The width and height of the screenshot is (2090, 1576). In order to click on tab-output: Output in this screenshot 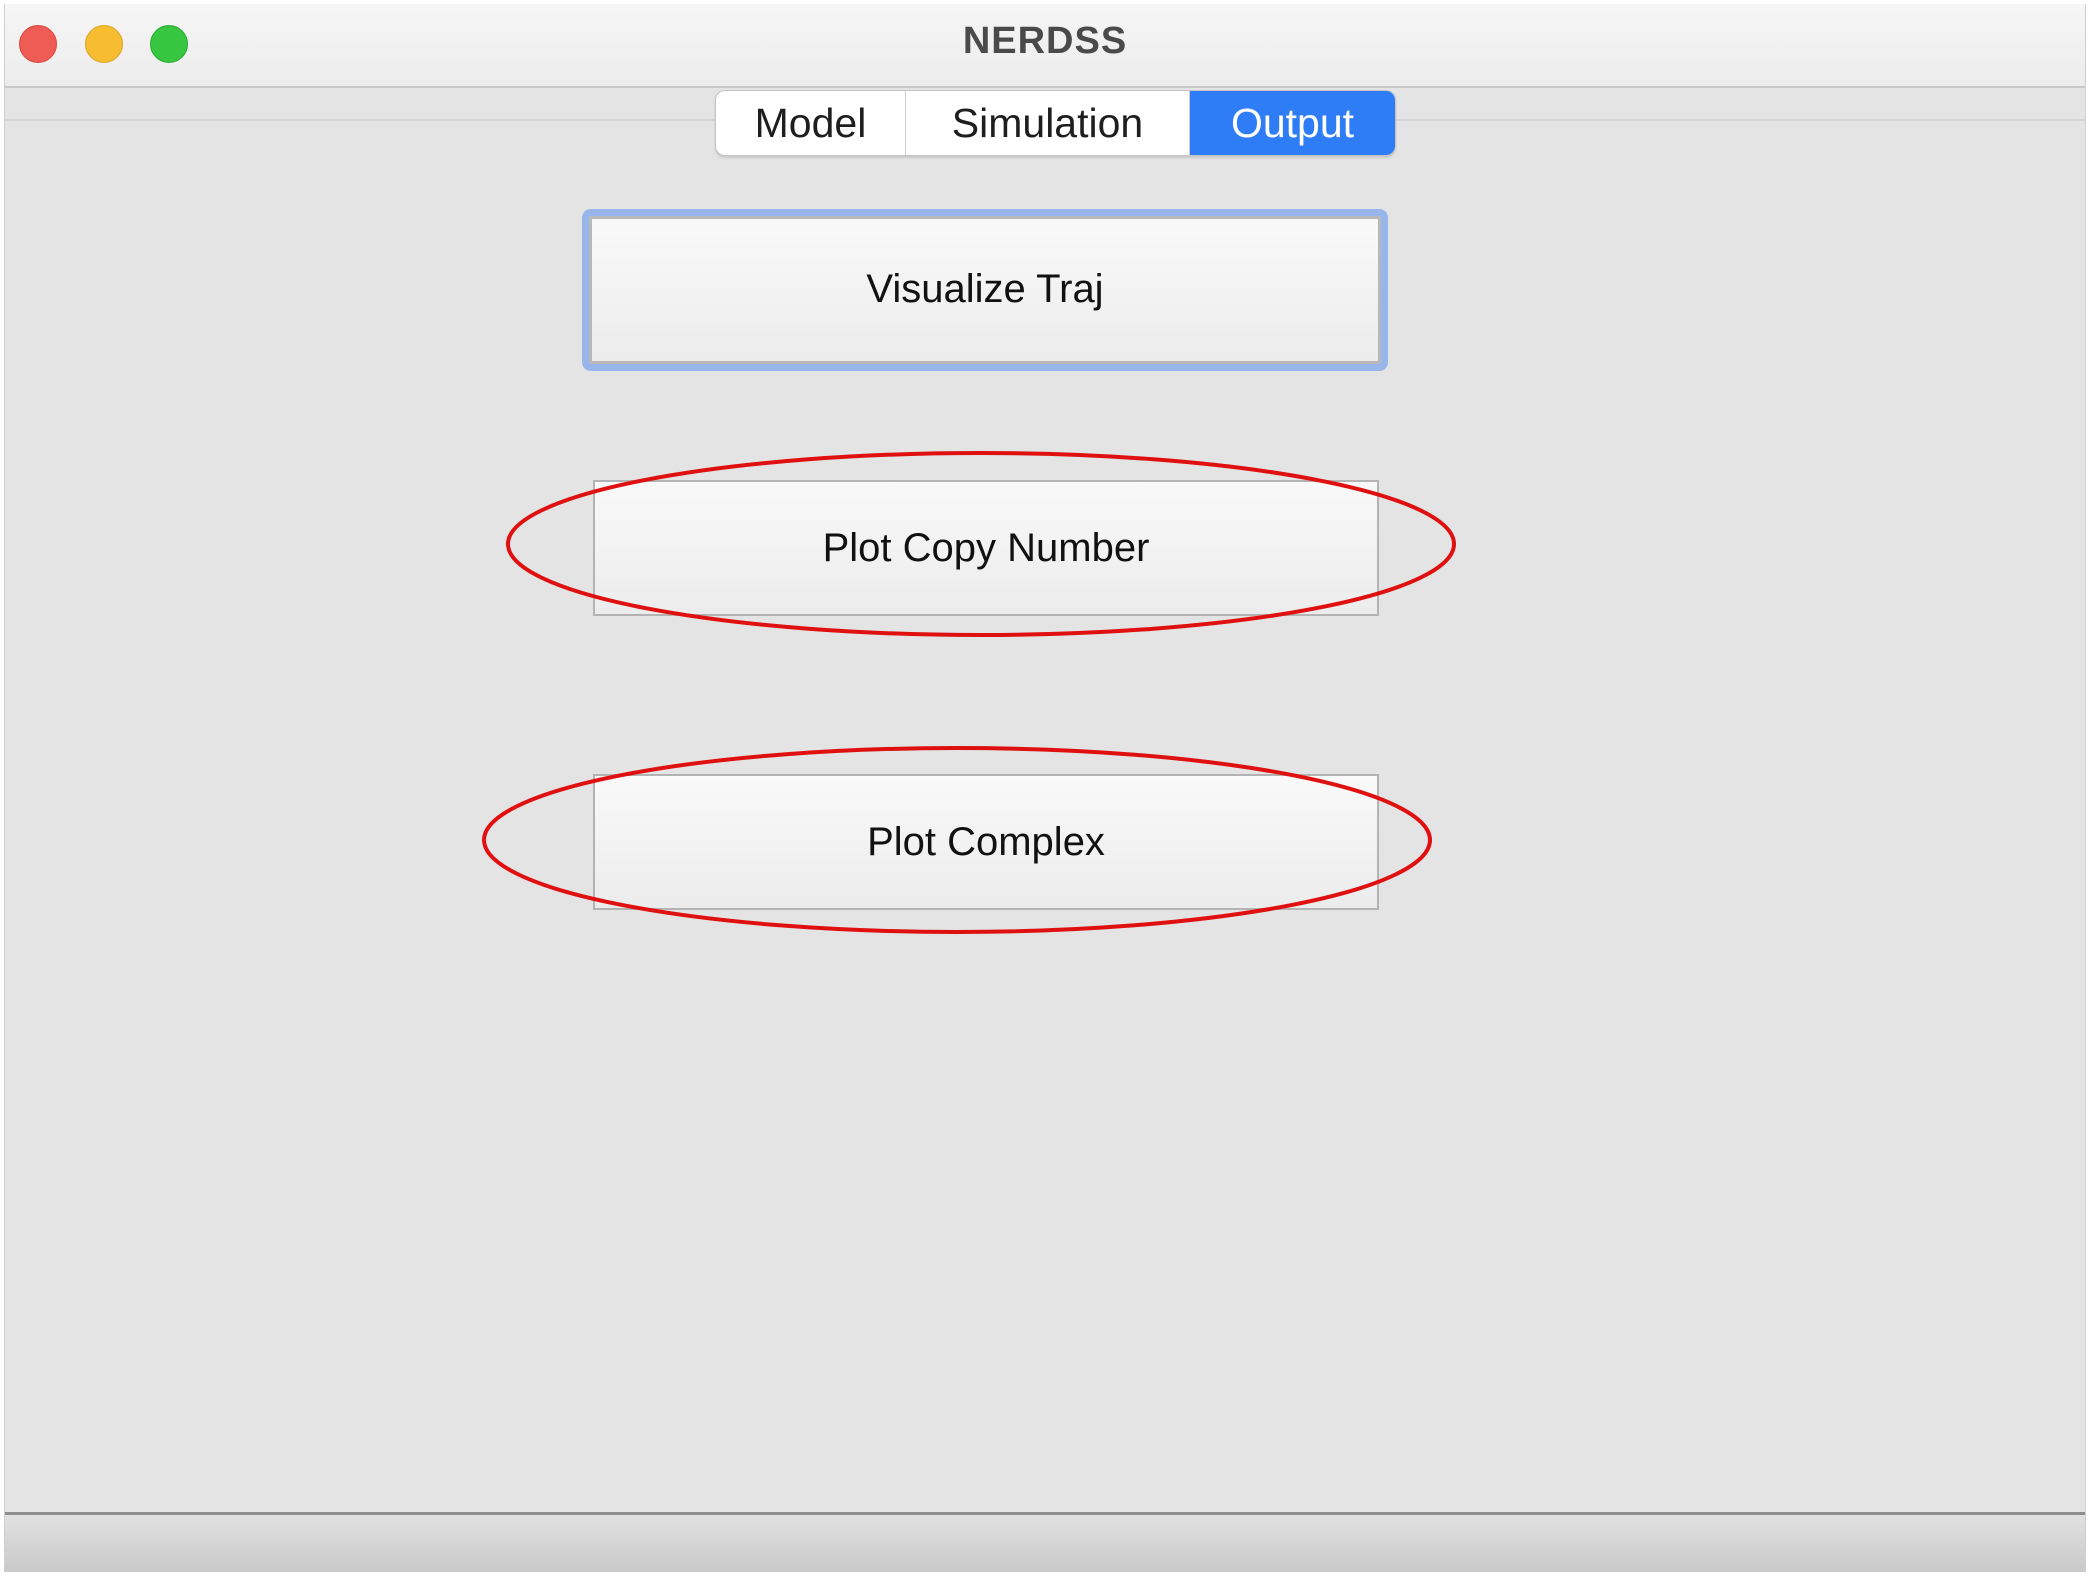, I will do `click(1292, 123)`.